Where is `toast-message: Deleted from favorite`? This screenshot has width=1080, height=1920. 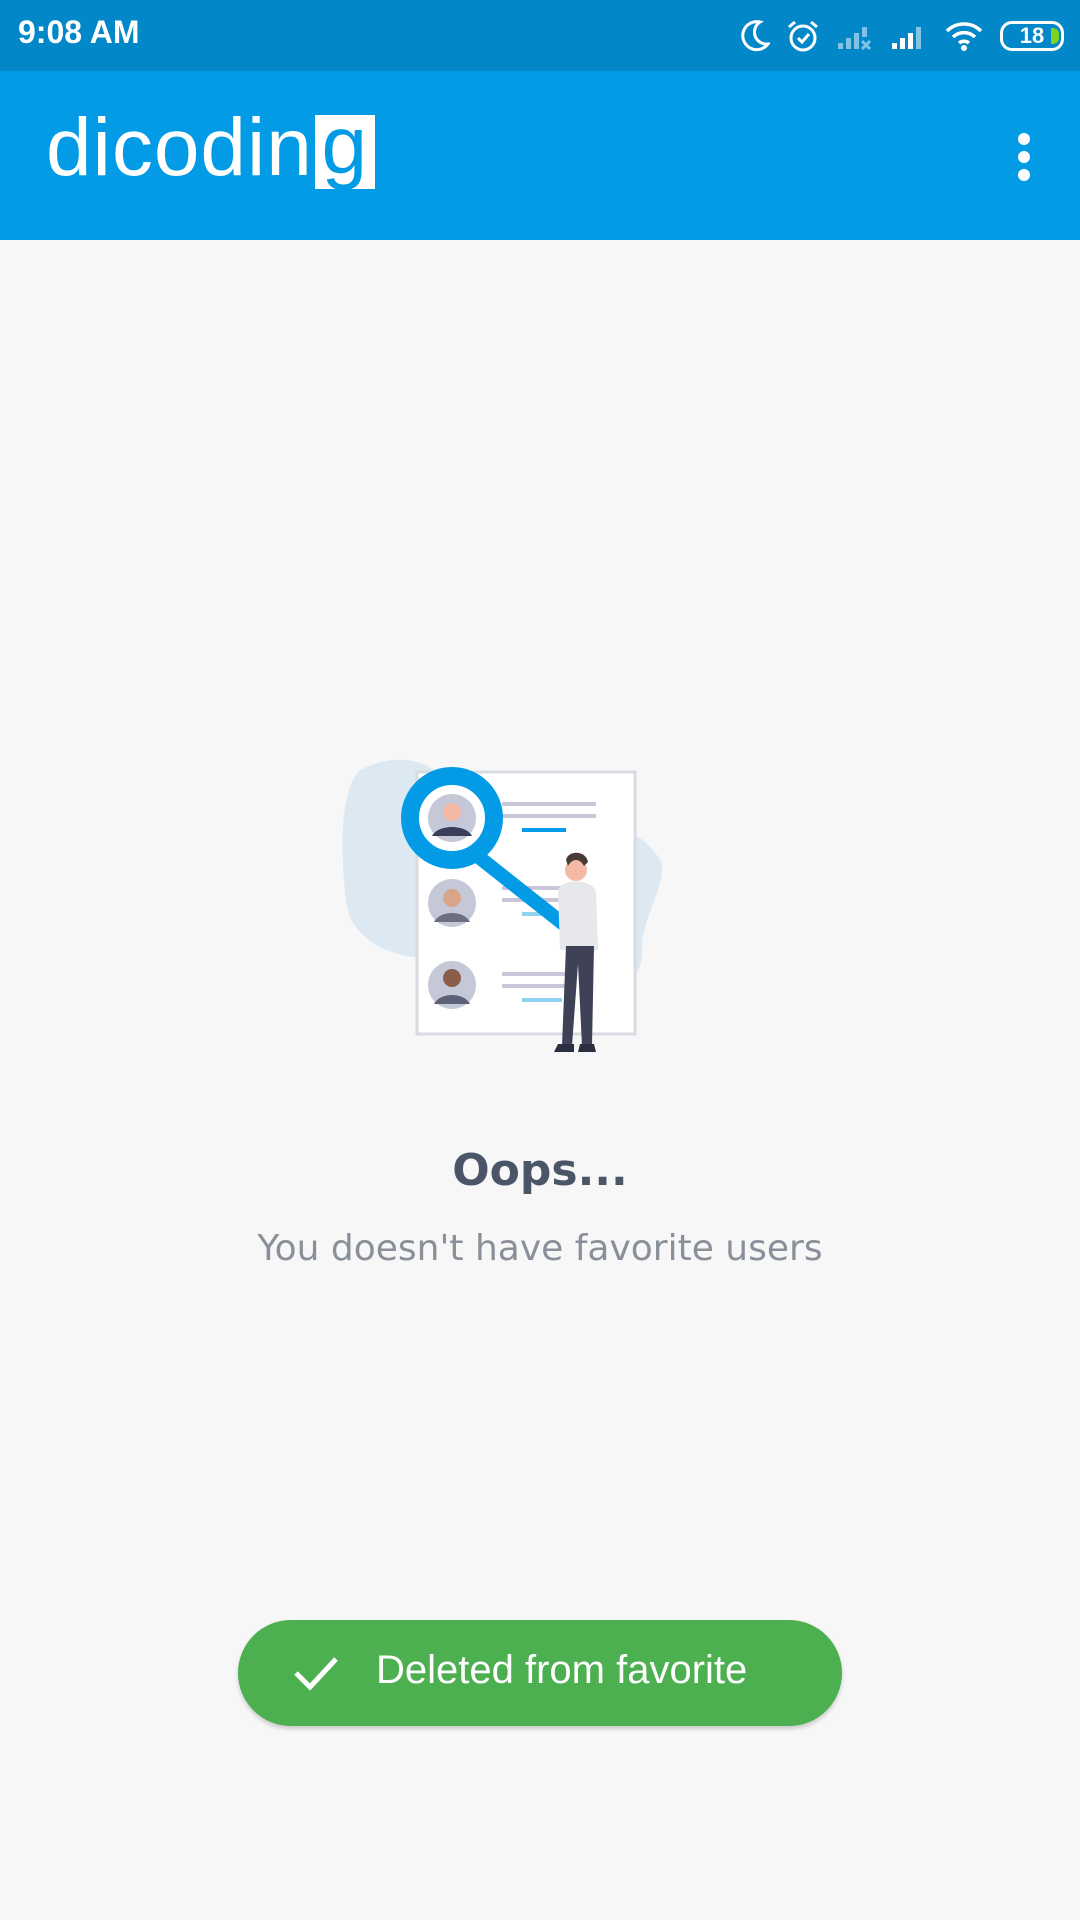
toast-message: Deleted from favorite is located at coordinates (562, 1670).